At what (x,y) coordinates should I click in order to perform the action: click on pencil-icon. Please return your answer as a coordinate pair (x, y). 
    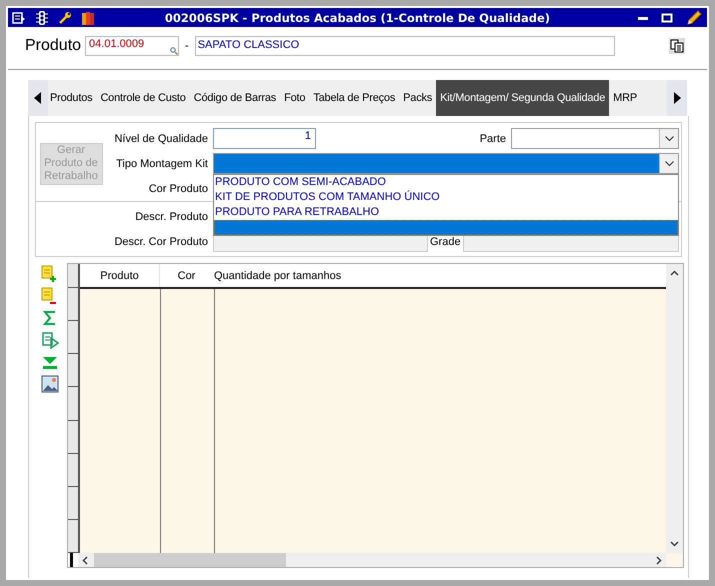
    Looking at the image, I should click on (694, 17).